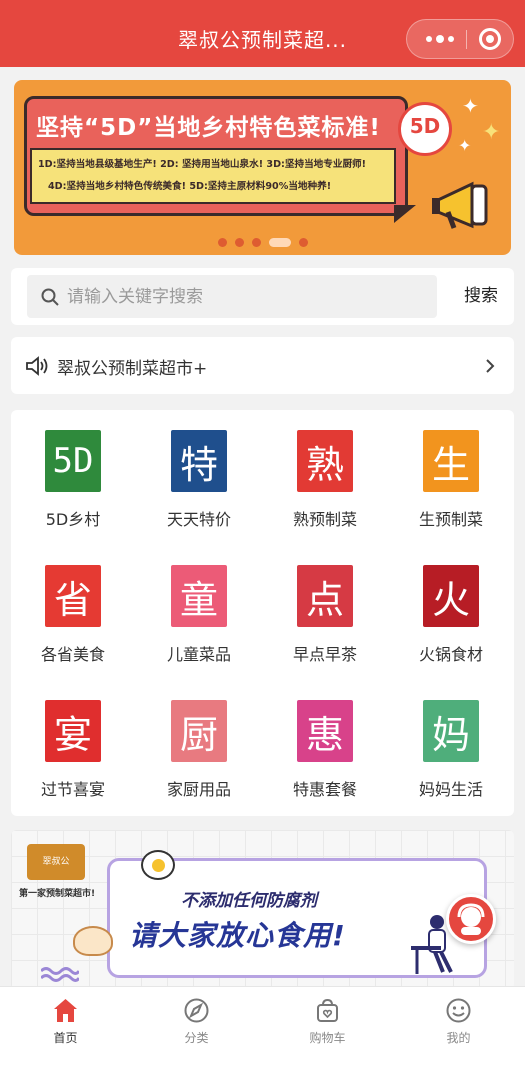 This screenshot has width=525, height=1065. What do you see at coordinates (73, 731) in the screenshot?
I see `category-tile-icon: 宴` at bounding box center [73, 731].